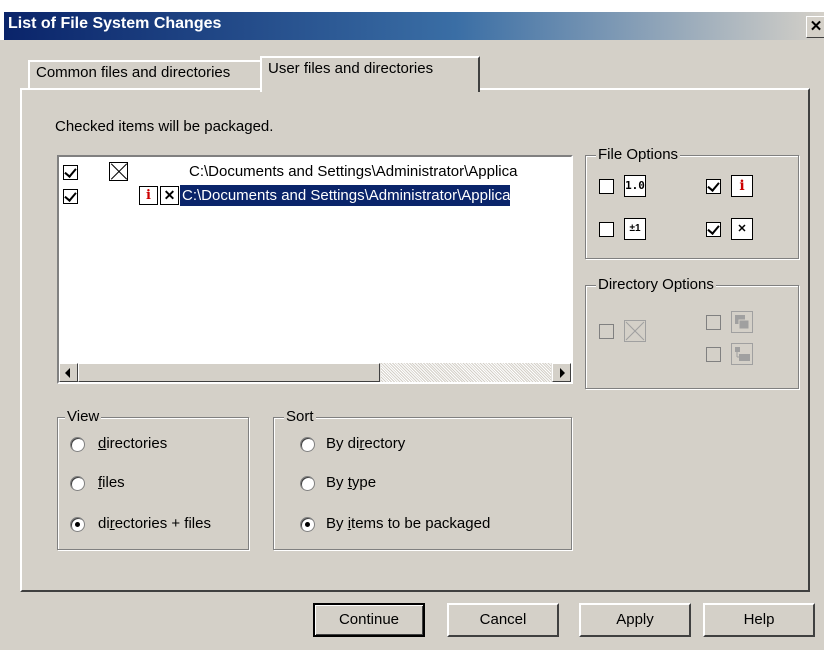 This screenshot has width=824, height=650. I want to click on file-option-tool-checkbox, so click(713, 229).